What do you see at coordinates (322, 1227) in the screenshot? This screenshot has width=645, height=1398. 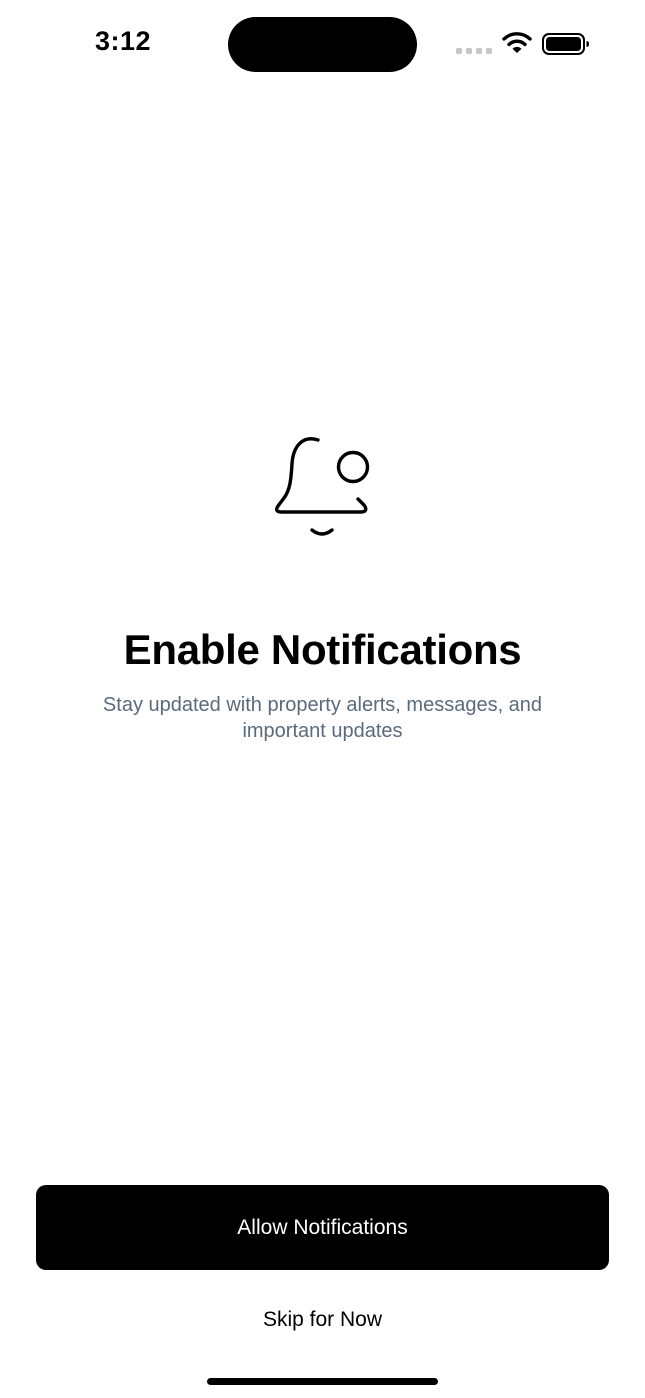 I see `allow-notifications-button: Allow Notifications` at bounding box center [322, 1227].